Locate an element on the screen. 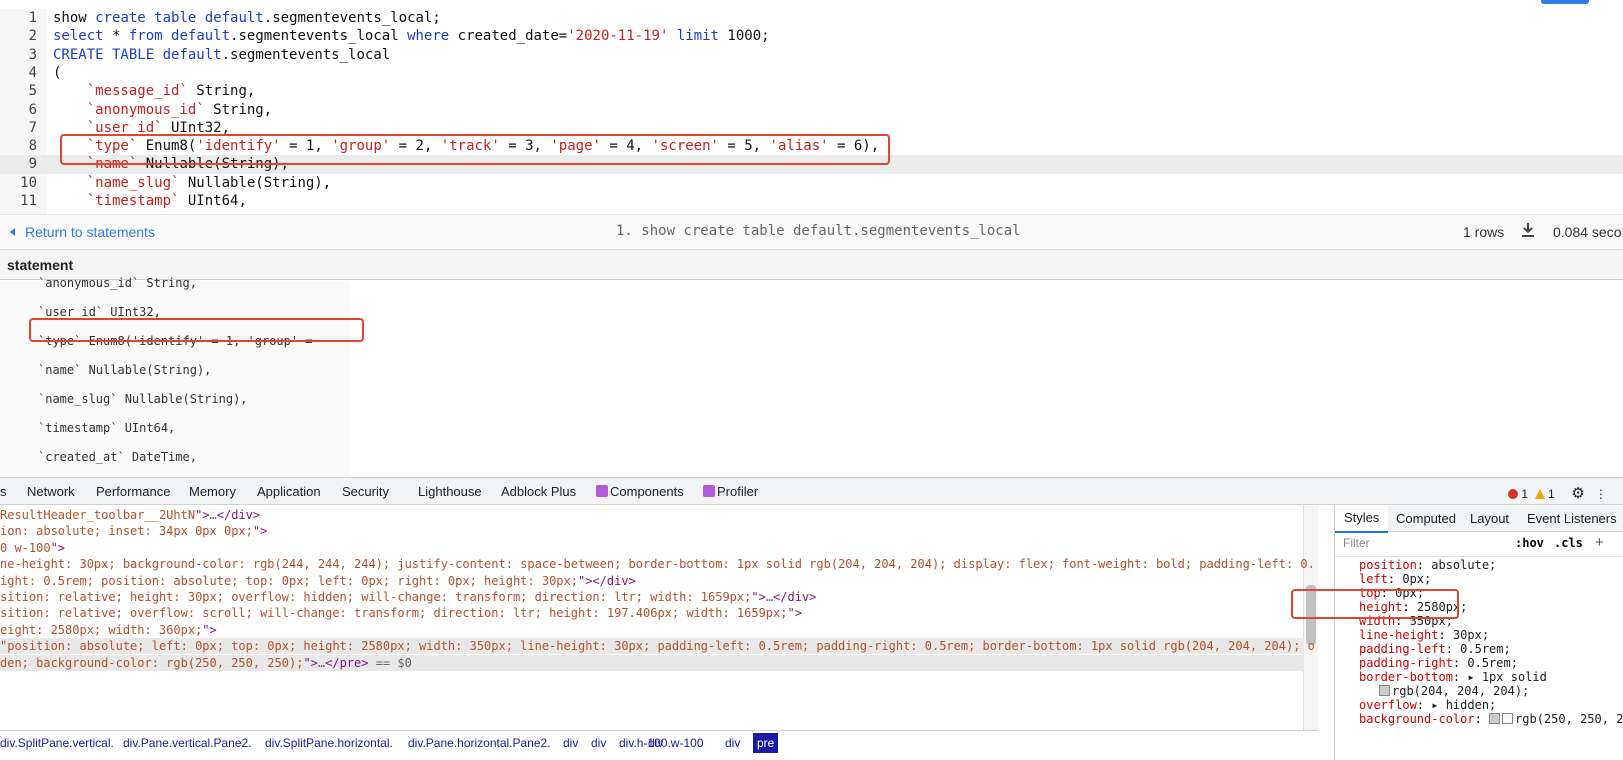 The image size is (1623, 760). line-number: 5 is located at coordinates (32, 91).